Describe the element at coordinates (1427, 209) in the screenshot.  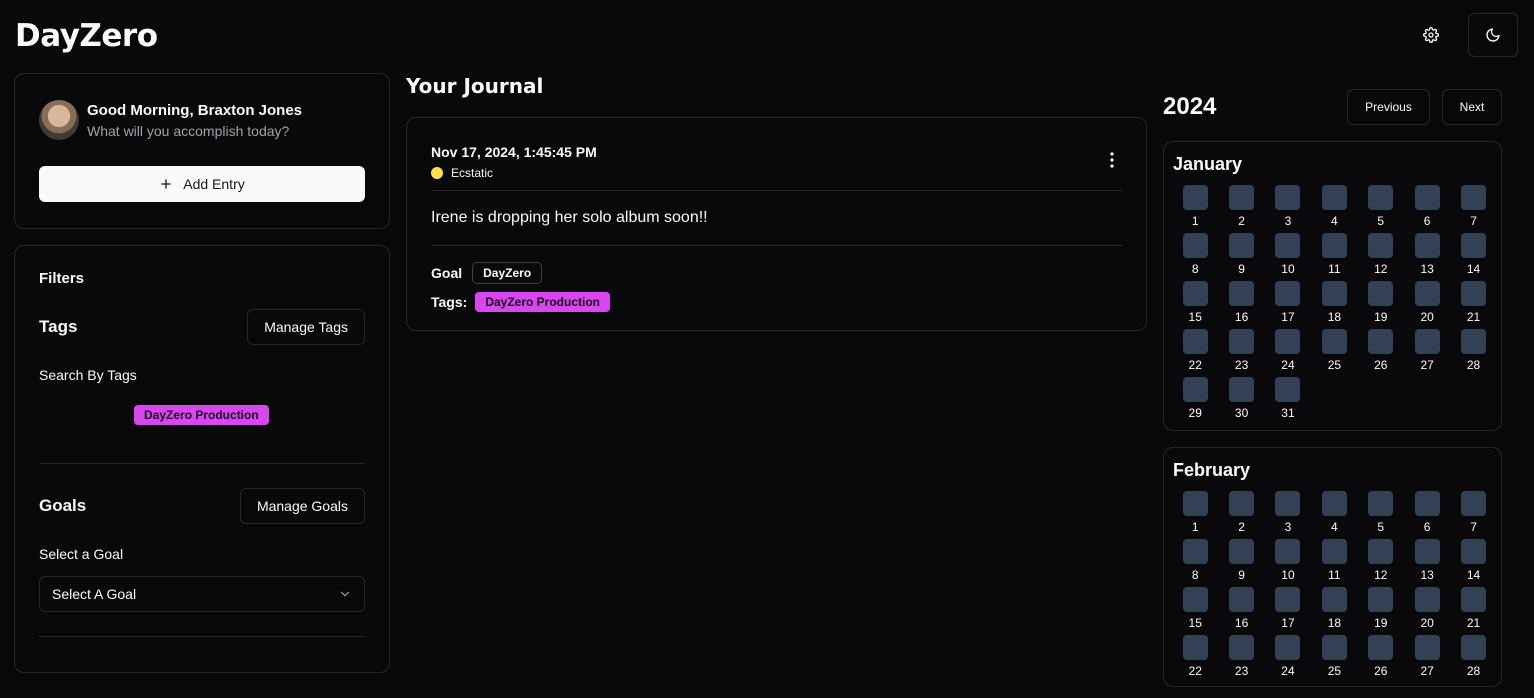
I see `calendar-day: 6` at that location.